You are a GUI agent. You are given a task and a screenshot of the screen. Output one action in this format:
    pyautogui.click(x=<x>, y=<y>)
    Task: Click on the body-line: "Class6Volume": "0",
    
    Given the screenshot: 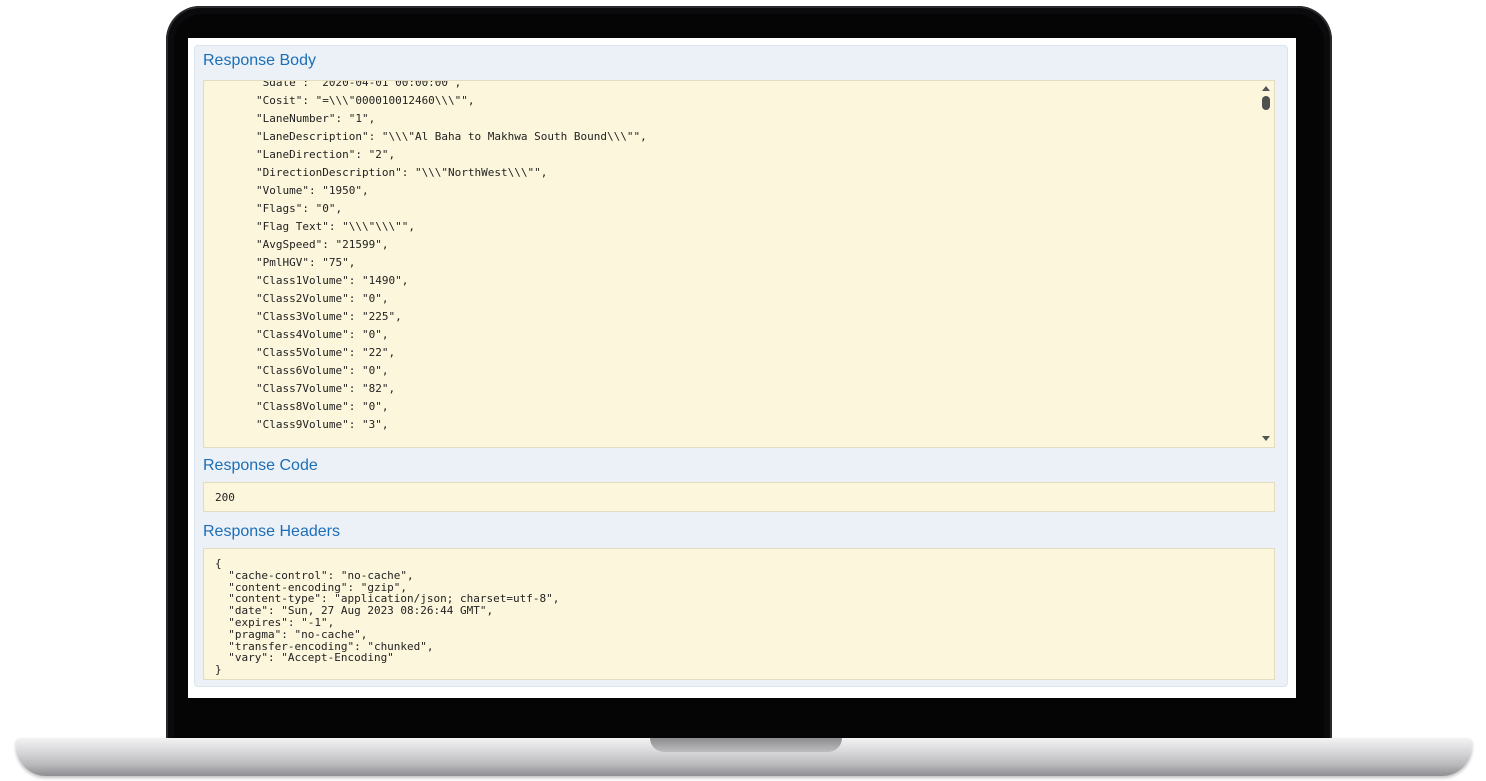 What is the action you would take?
    pyautogui.click(x=322, y=370)
    